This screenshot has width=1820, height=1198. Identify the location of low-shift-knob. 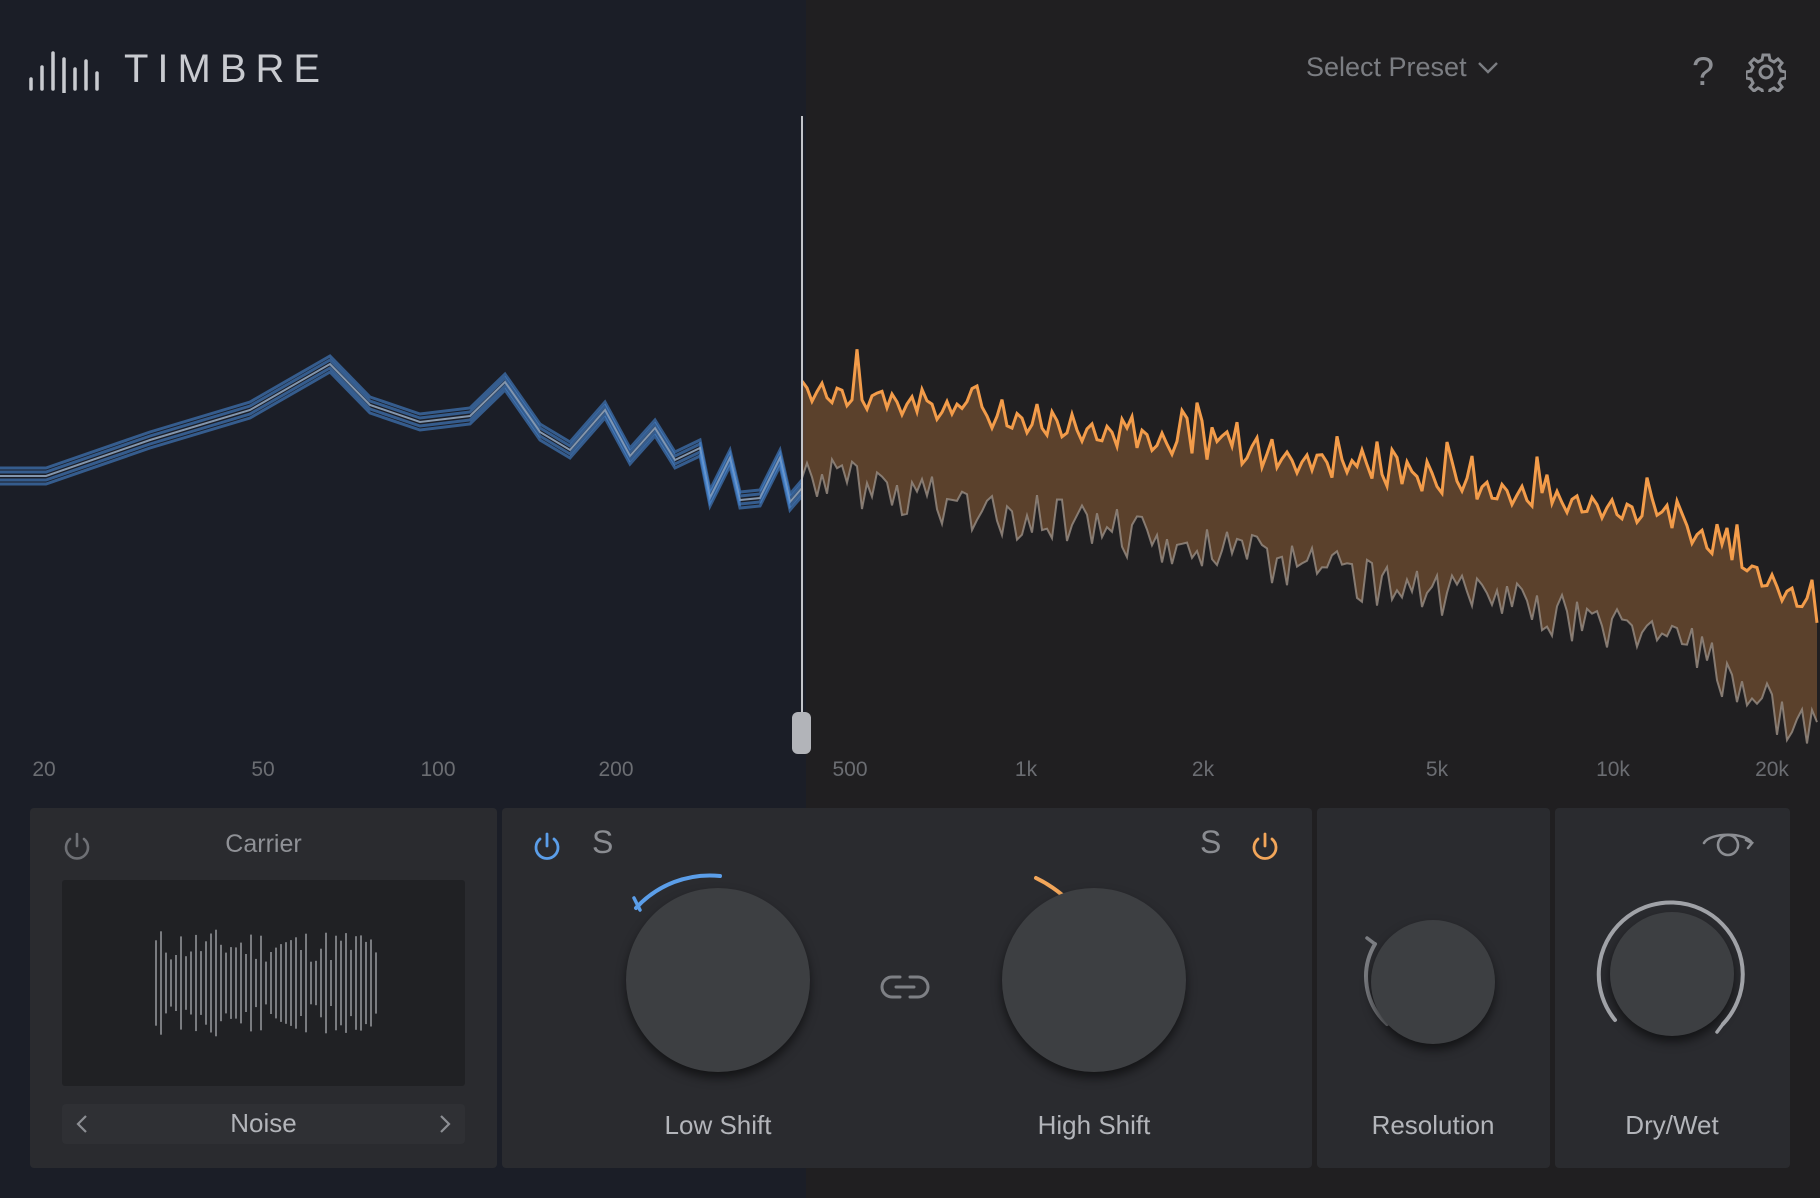
(718, 980).